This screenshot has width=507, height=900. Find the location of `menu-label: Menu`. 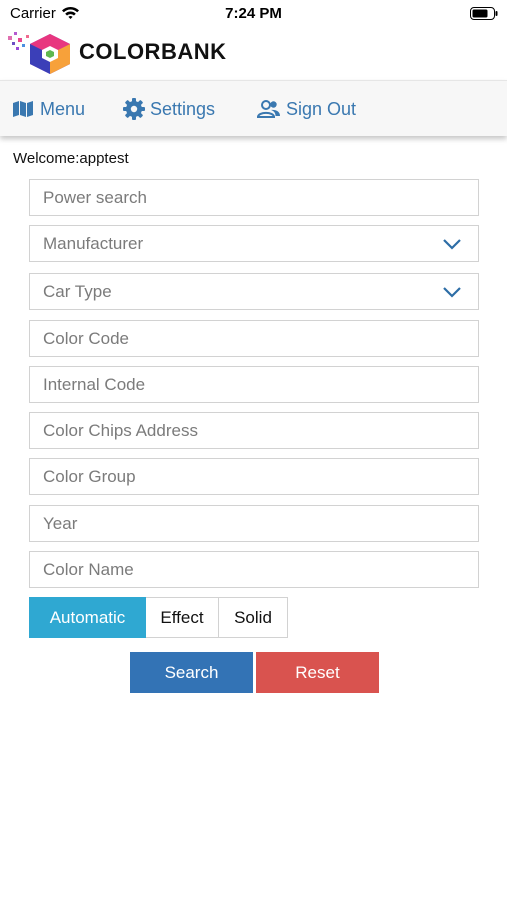

menu-label: Menu is located at coordinates (63, 108).